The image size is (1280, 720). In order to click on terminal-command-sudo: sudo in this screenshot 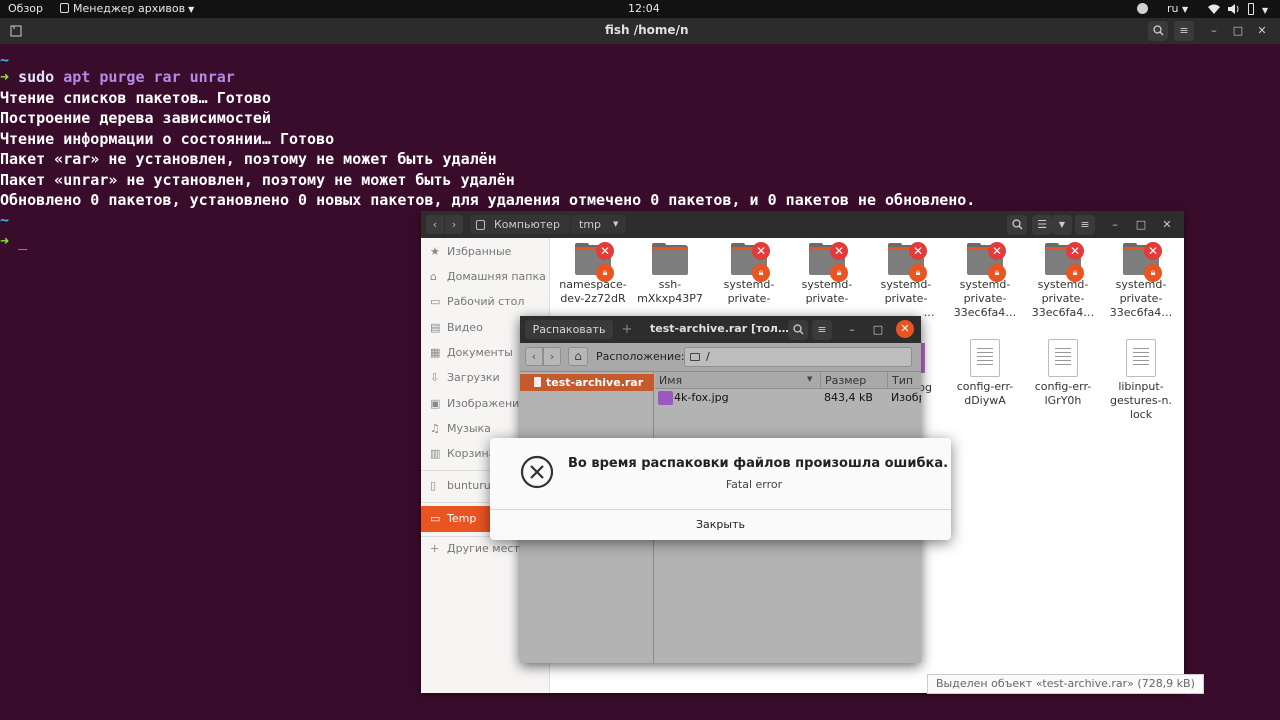, I will do `click(36, 77)`.